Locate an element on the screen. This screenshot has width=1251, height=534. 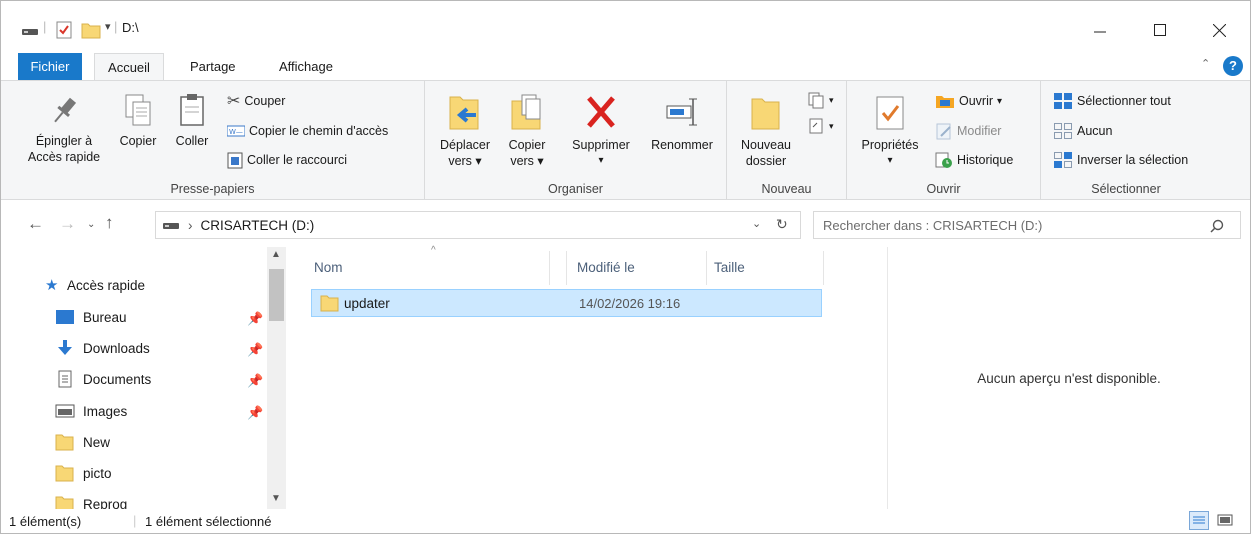
refresh-icon: ↻ is located at coordinates (782, 224).